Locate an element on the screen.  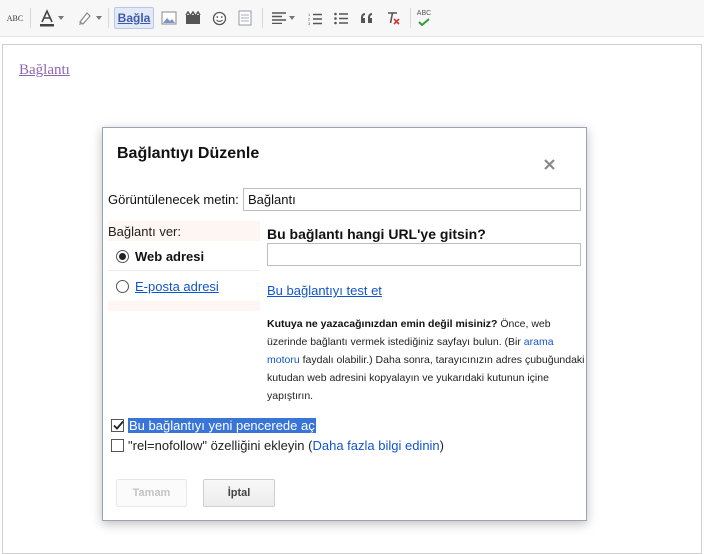
display-text-label: Görüntülenecek metin: is located at coordinates (173, 199).